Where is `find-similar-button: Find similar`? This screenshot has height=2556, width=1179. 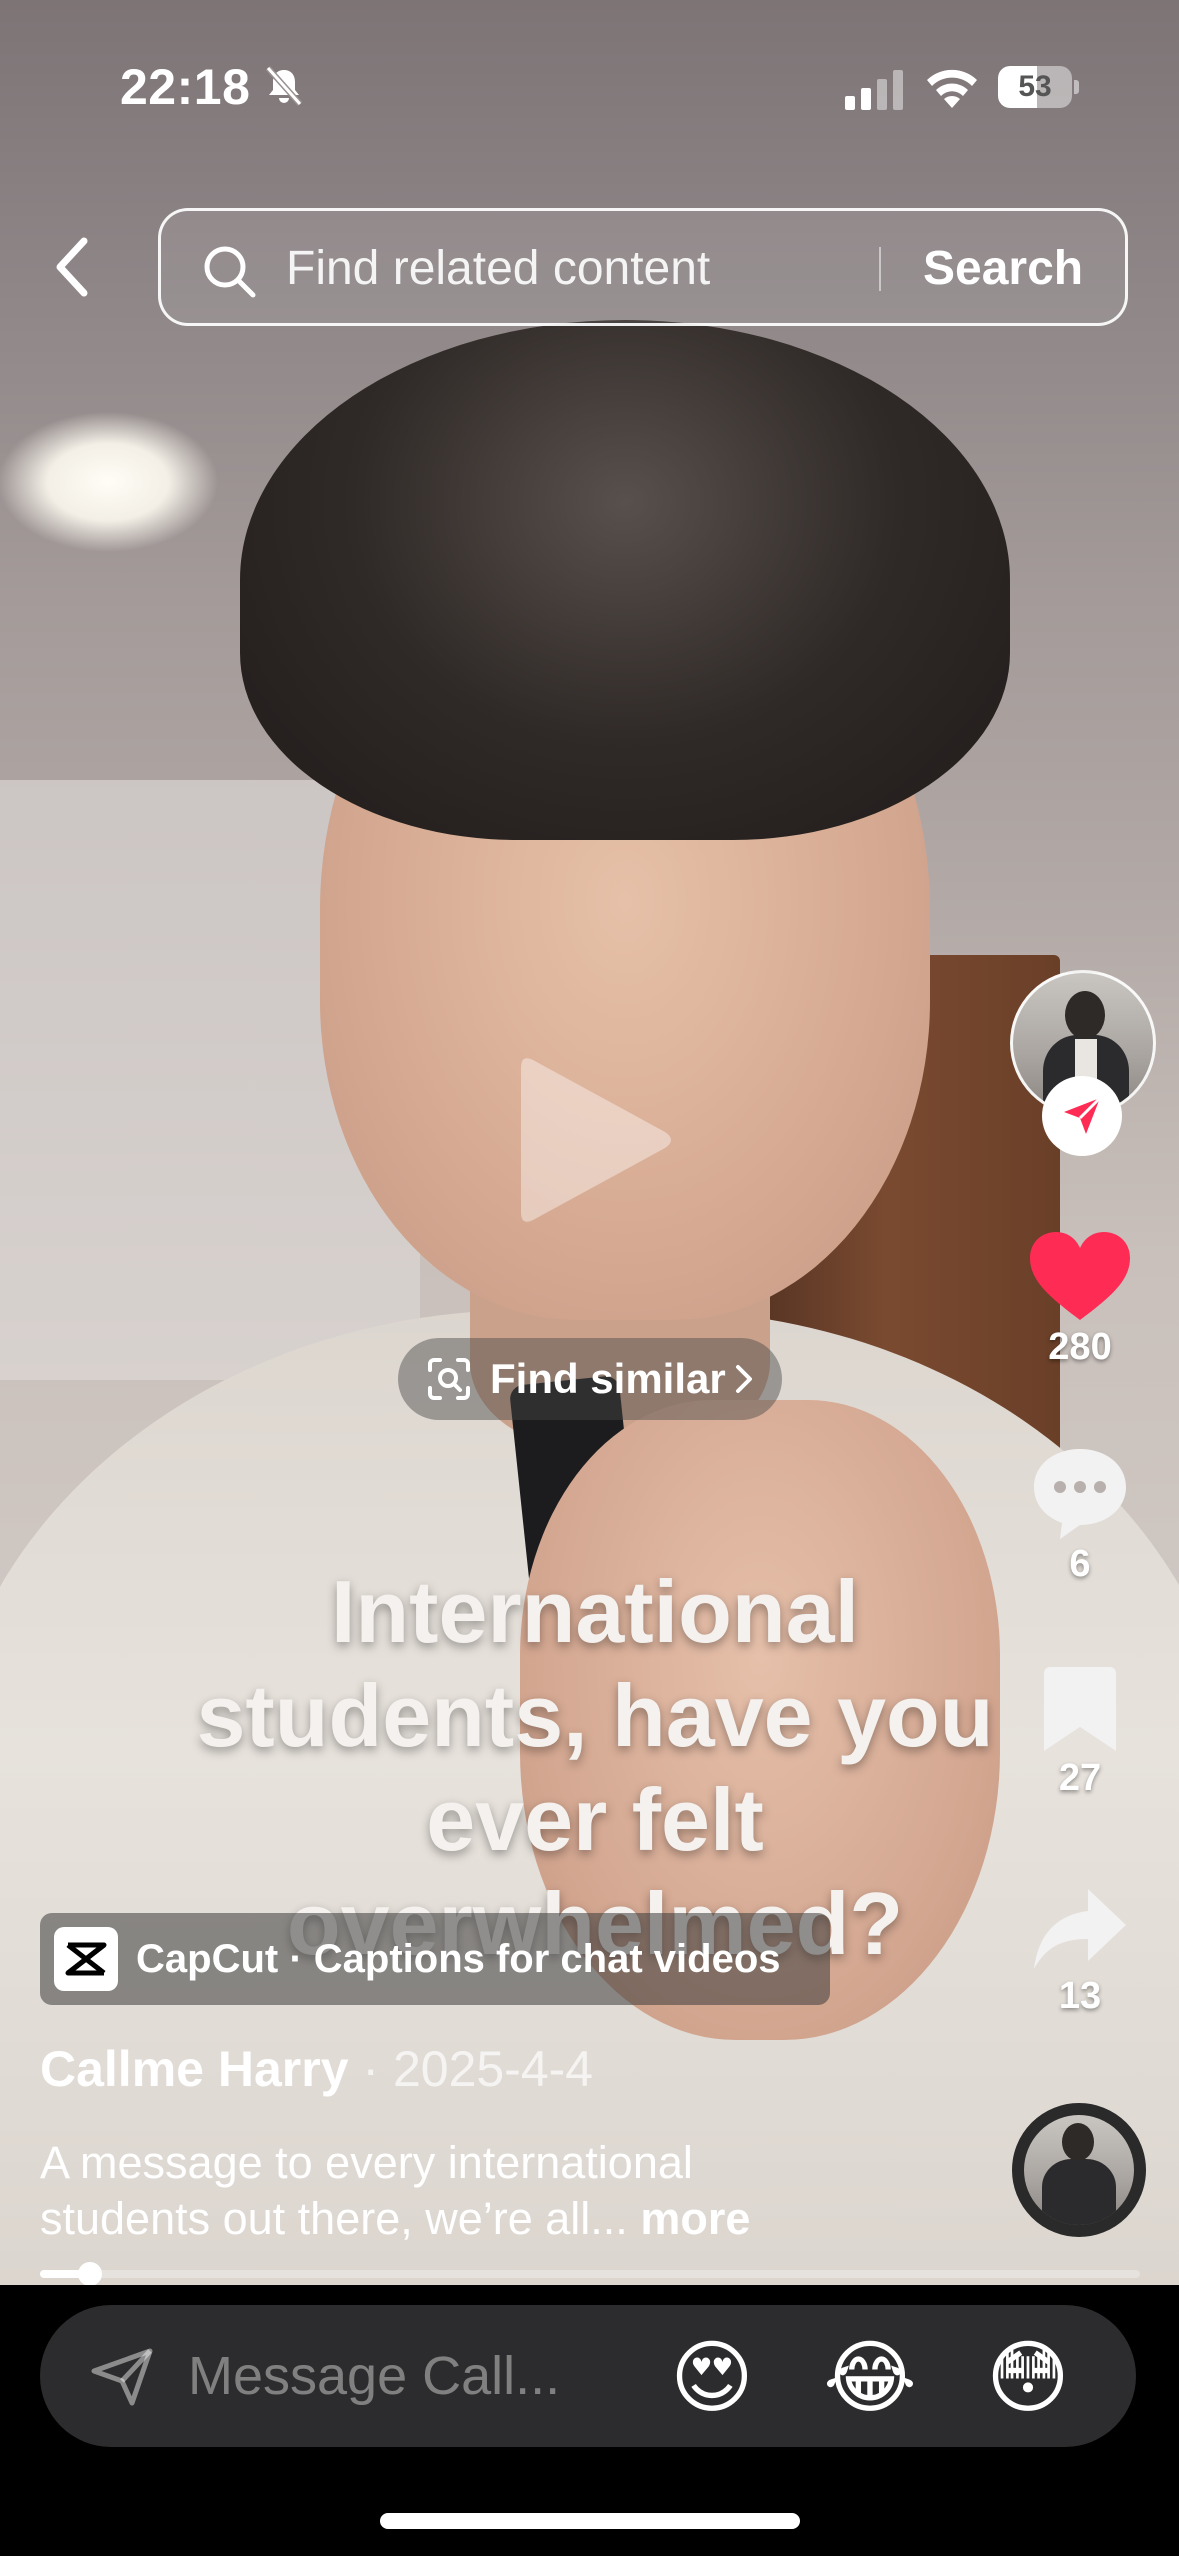 find-similar-button: Find similar is located at coordinates (590, 1379).